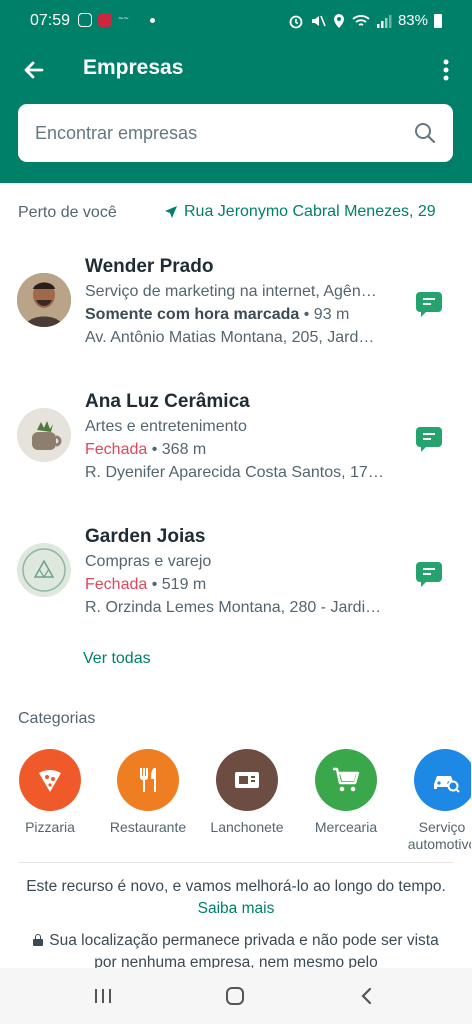 This screenshot has height=1024, width=472. What do you see at coordinates (442, 780) in the screenshot?
I see `car-icon` at bounding box center [442, 780].